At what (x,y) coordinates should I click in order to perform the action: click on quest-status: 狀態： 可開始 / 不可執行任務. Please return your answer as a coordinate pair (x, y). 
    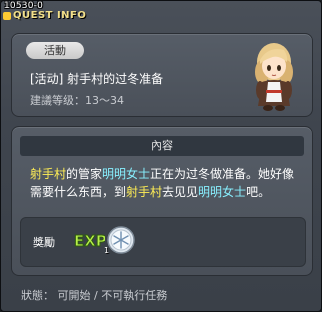
    Looking at the image, I should click on (94, 295).